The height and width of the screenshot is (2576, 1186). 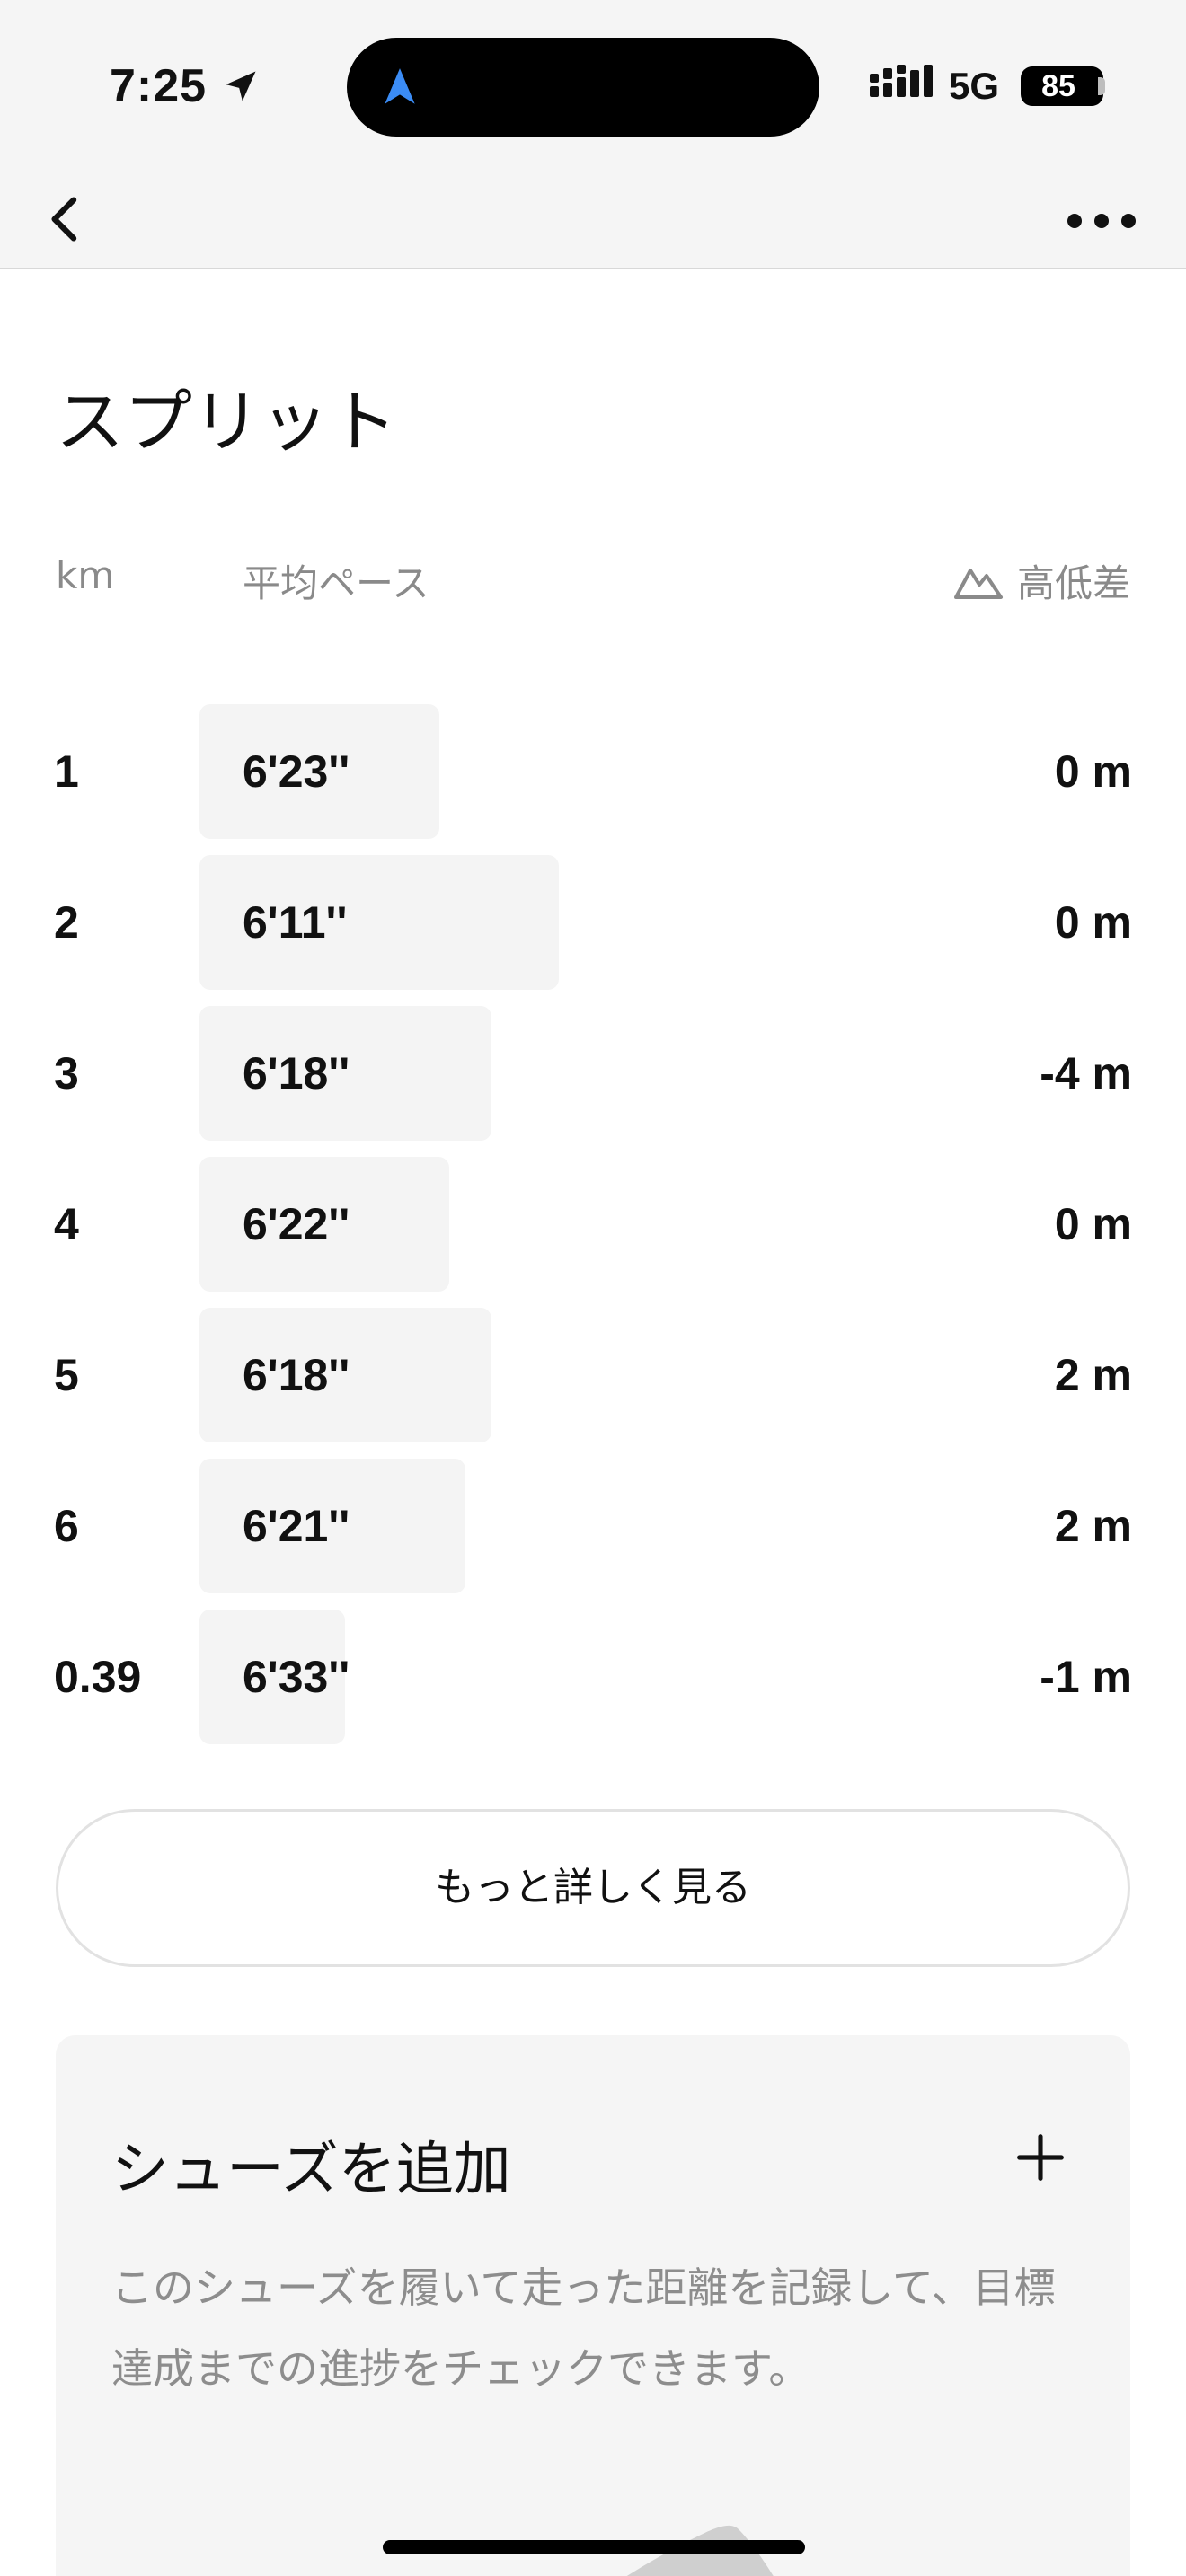 I want to click on splits-title: スプリット, so click(x=226, y=422).